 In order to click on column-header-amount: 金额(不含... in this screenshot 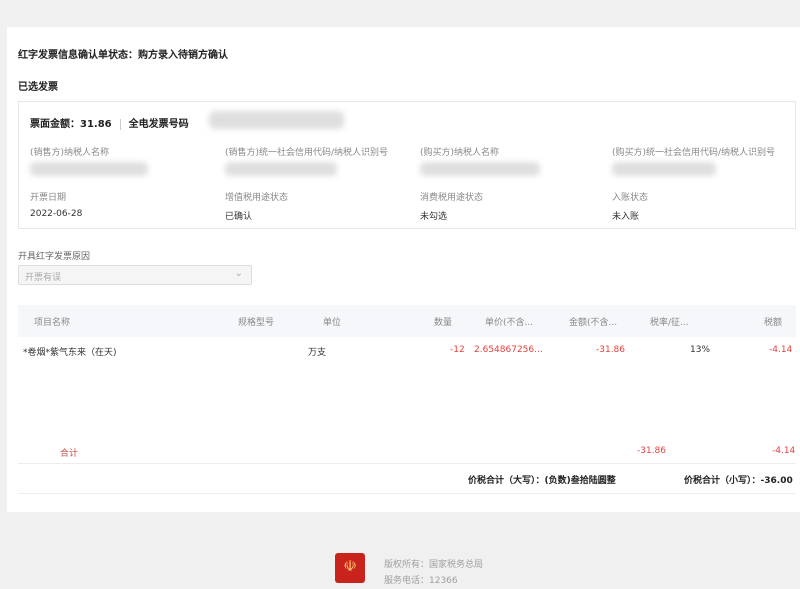, I will do `click(593, 323)`.